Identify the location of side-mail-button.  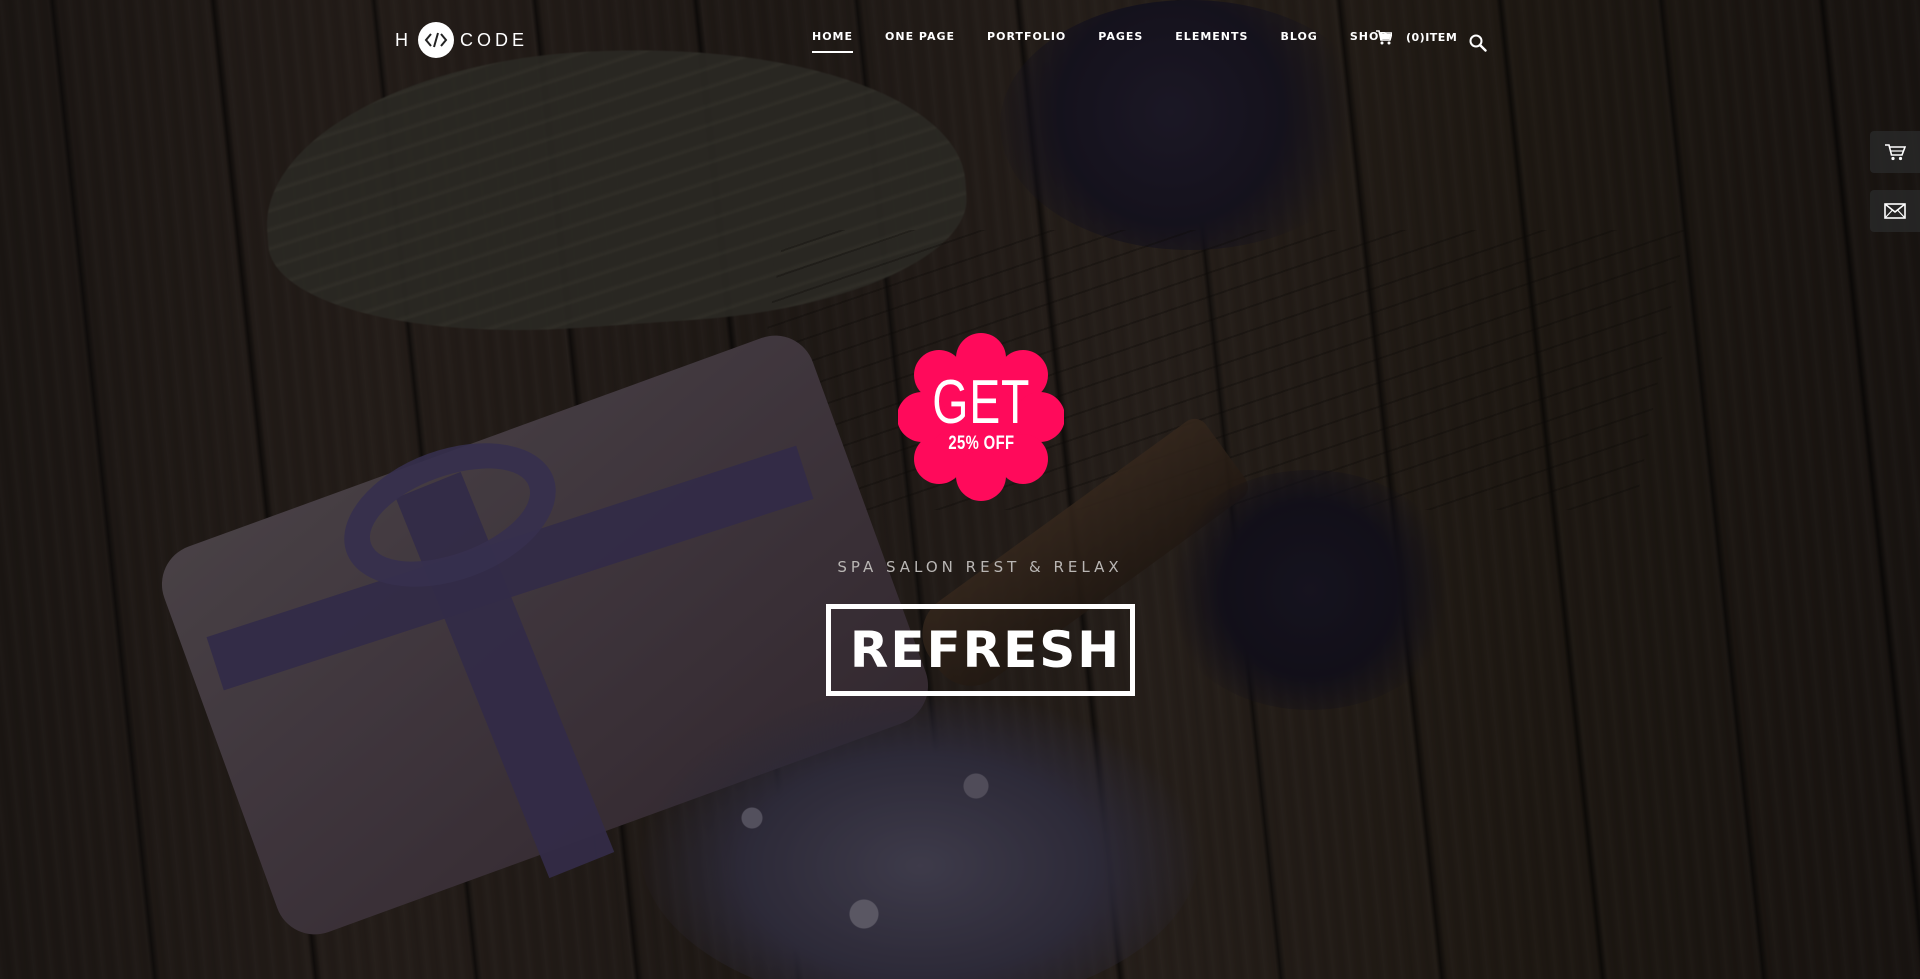
(1895, 211).